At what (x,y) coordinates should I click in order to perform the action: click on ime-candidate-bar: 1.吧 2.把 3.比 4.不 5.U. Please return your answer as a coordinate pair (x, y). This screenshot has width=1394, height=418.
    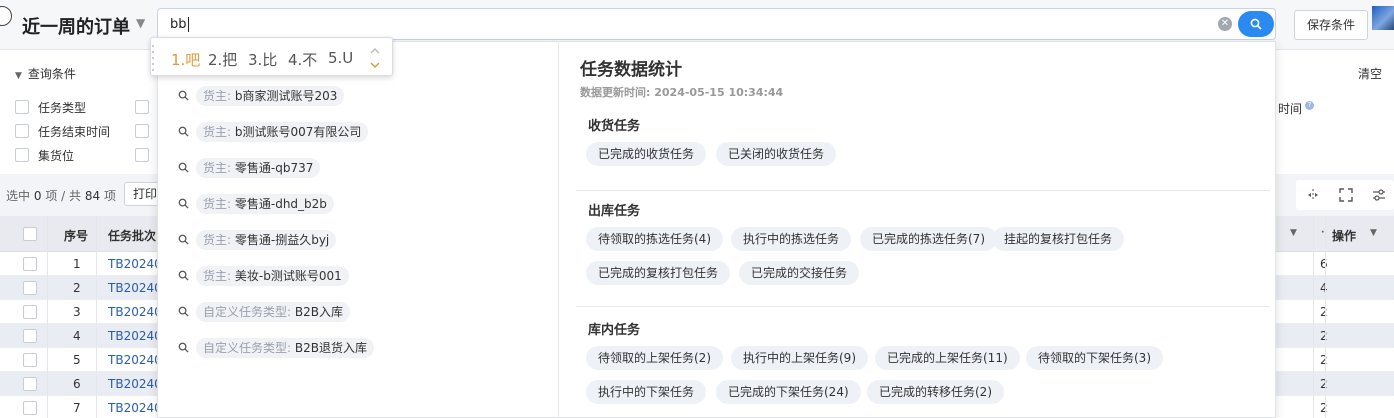
    Looking at the image, I should click on (271, 56).